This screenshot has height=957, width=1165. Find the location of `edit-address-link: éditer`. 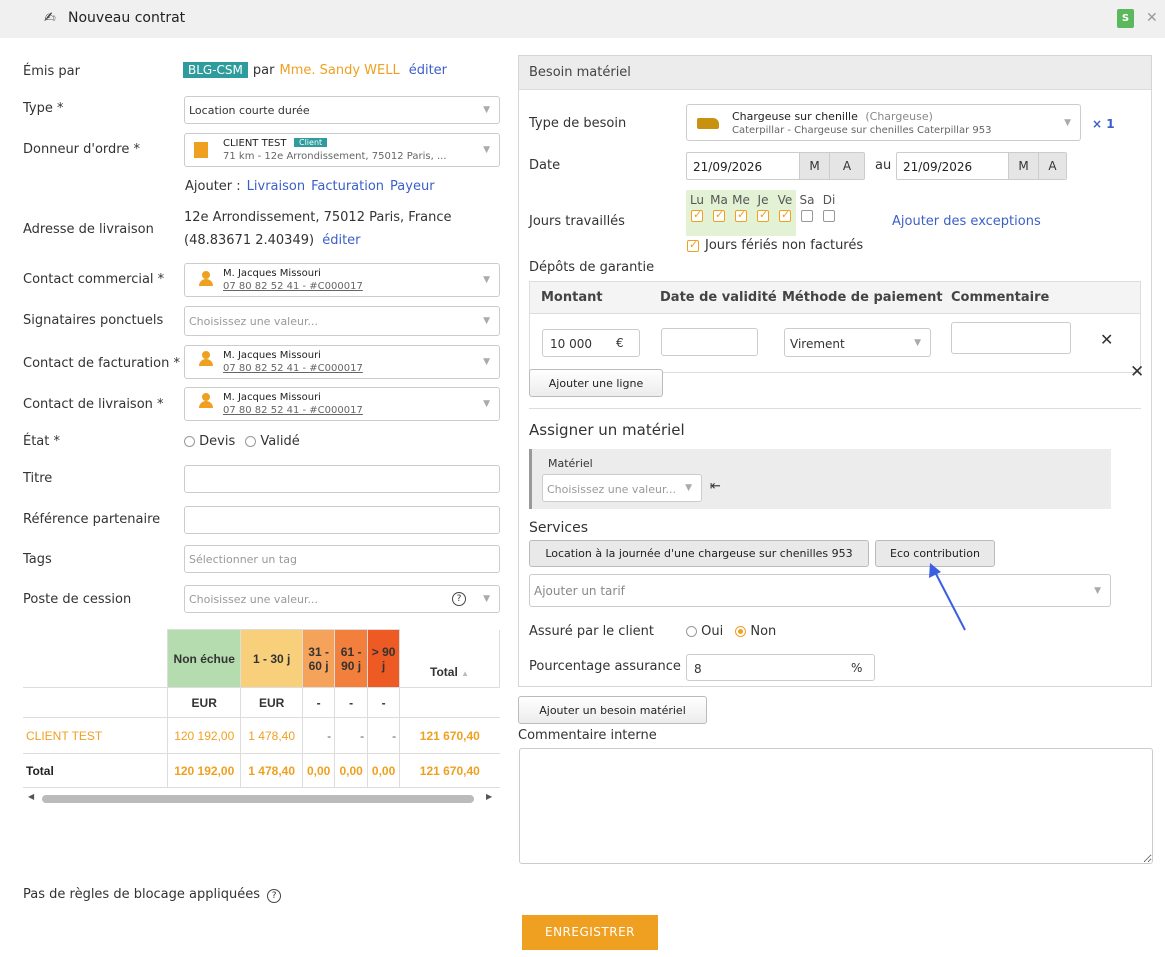

edit-address-link: éditer is located at coordinates (341, 240).